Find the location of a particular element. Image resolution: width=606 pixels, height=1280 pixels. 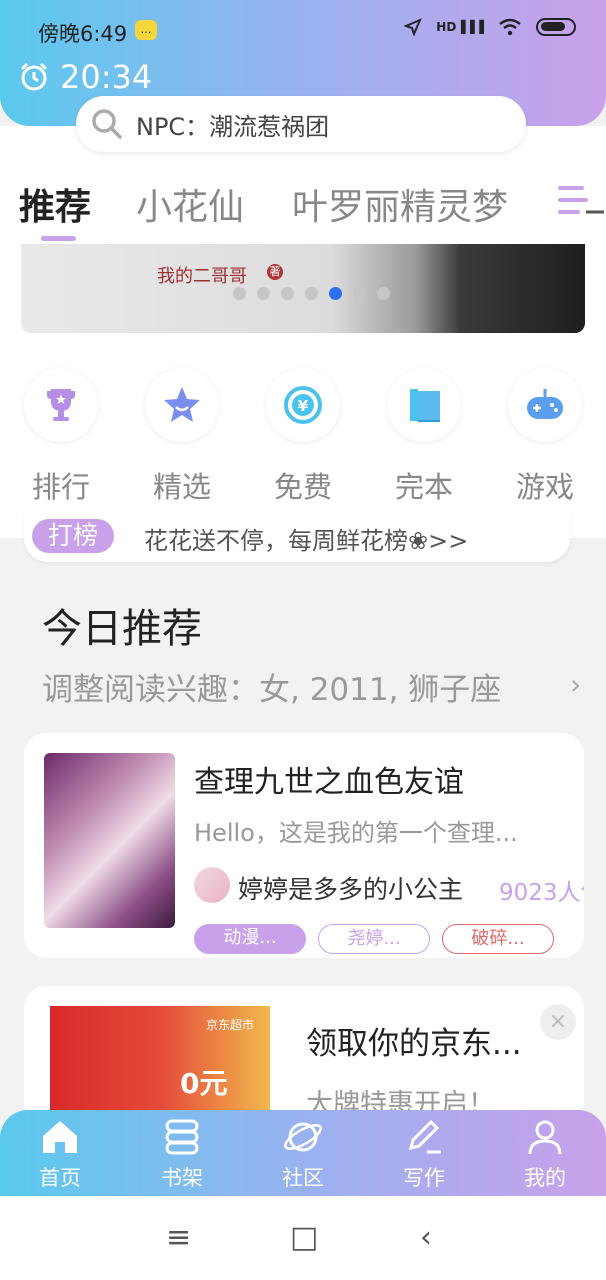

search-icon is located at coordinates (107, 124).